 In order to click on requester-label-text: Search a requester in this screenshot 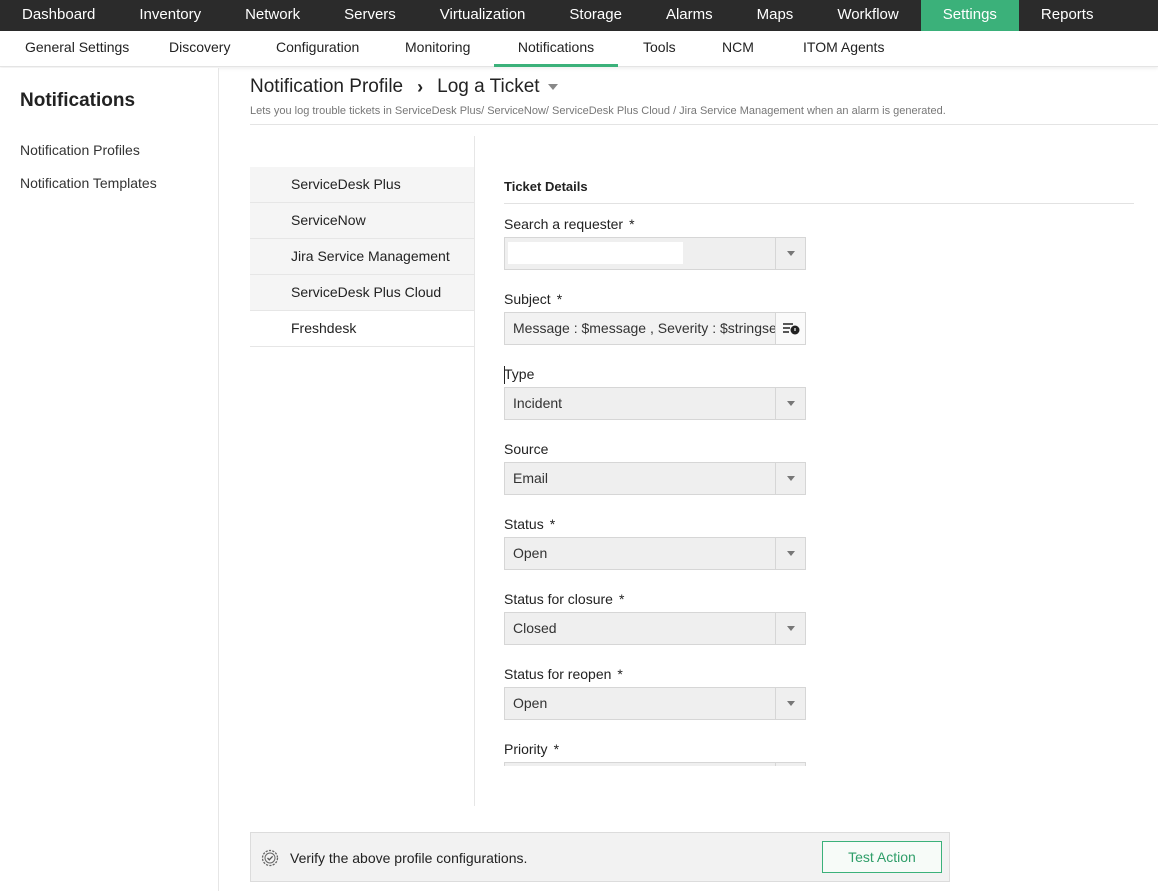, I will do `click(564, 224)`.